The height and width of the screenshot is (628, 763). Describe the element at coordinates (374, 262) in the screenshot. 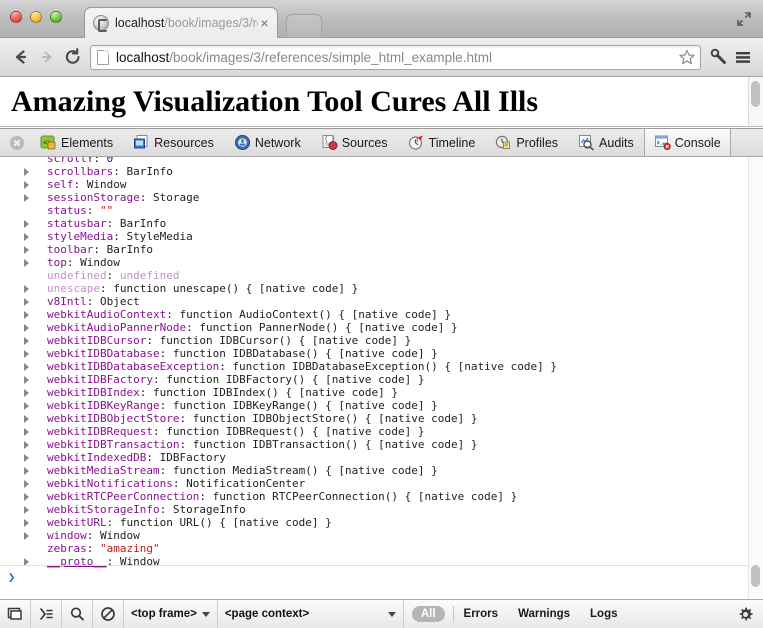

I see `console-property-row: top: Window` at that location.